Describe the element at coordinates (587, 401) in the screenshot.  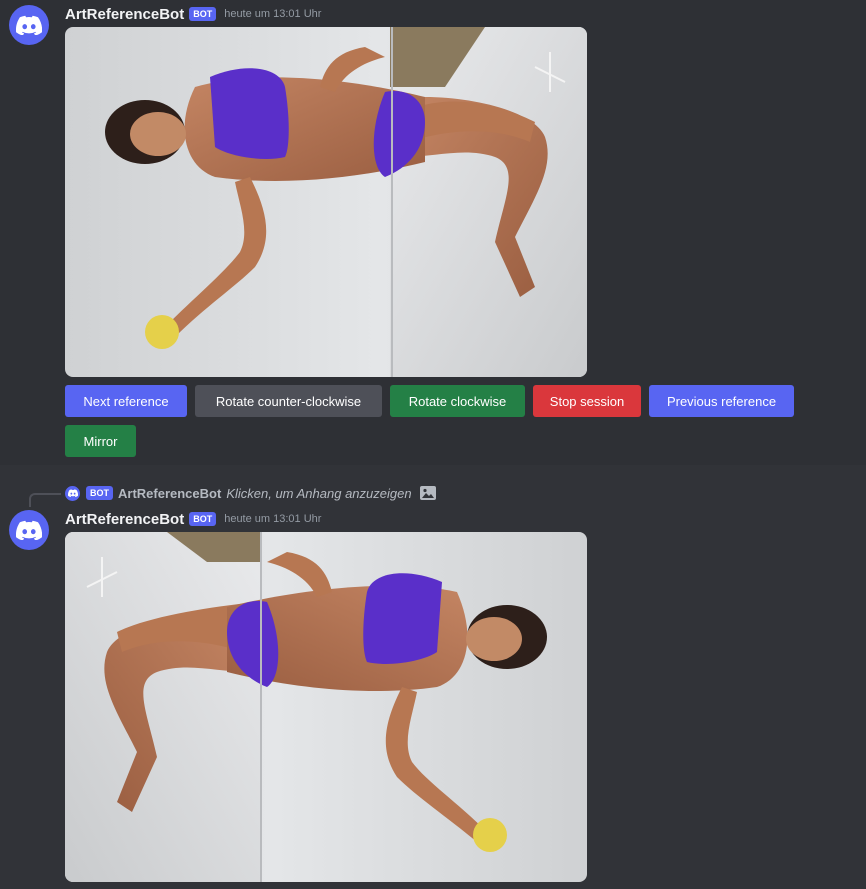
I see `stop-session-button: Stop session` at that location.